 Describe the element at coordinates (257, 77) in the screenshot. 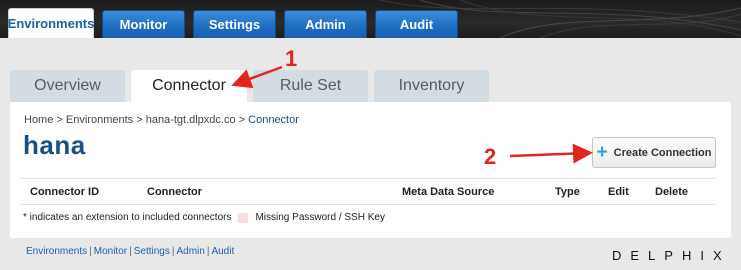

I see `arrow-to-connector-tab` at that location.